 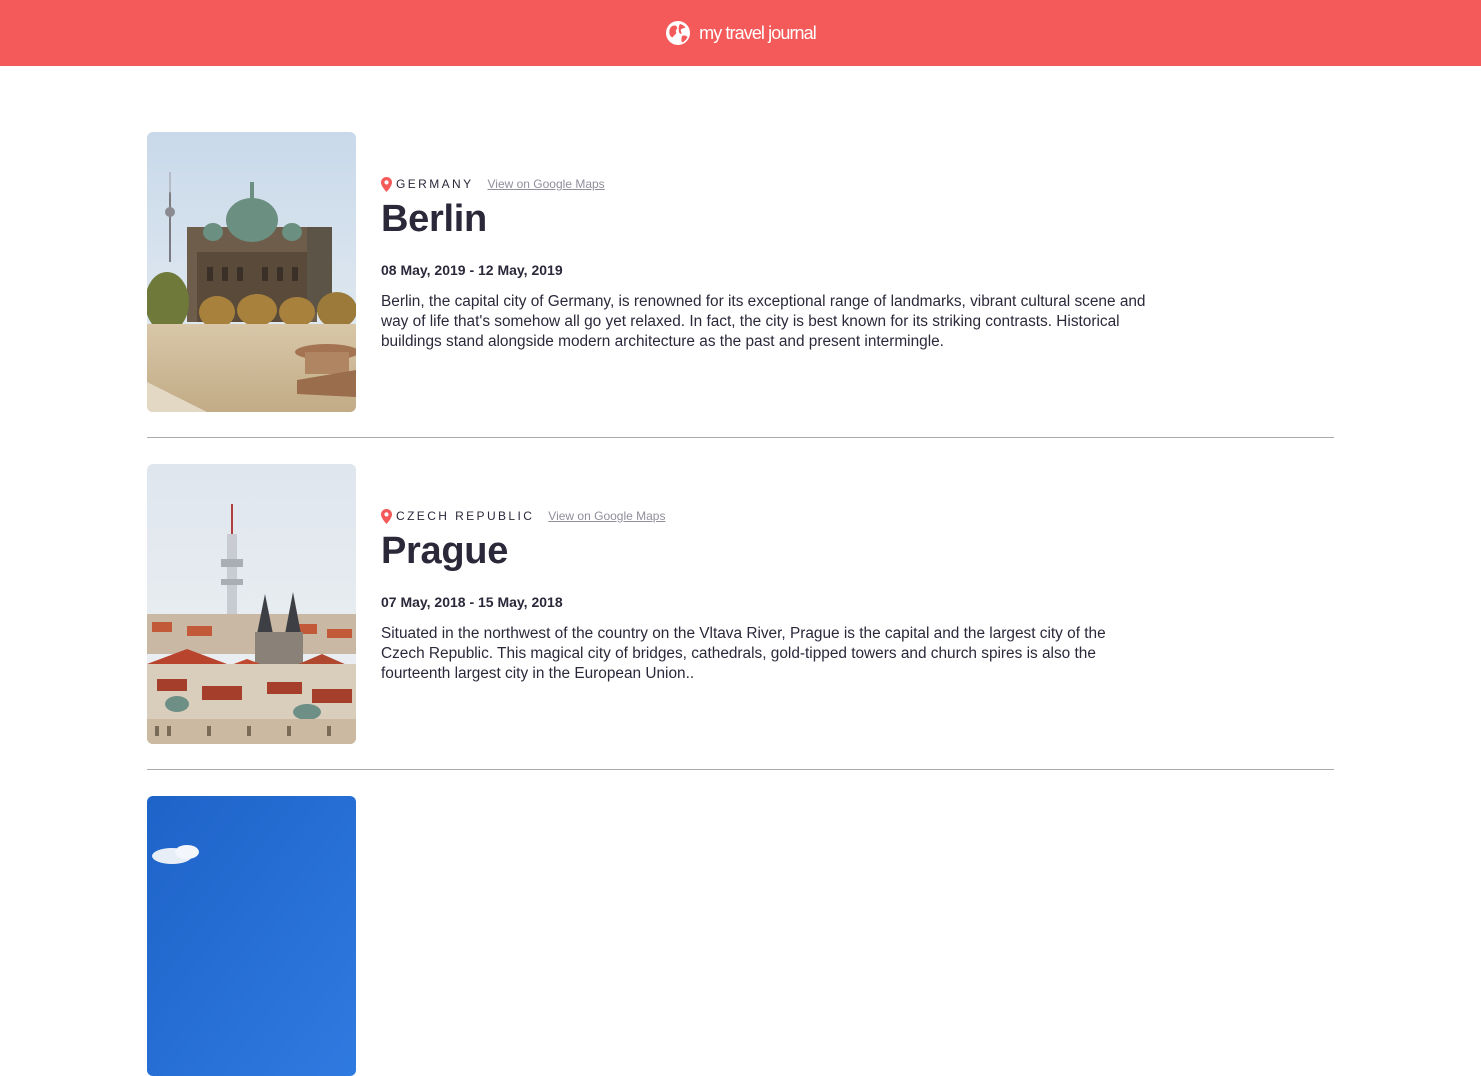 I want to click on prague-city-photo, so click(x=251, y=604).